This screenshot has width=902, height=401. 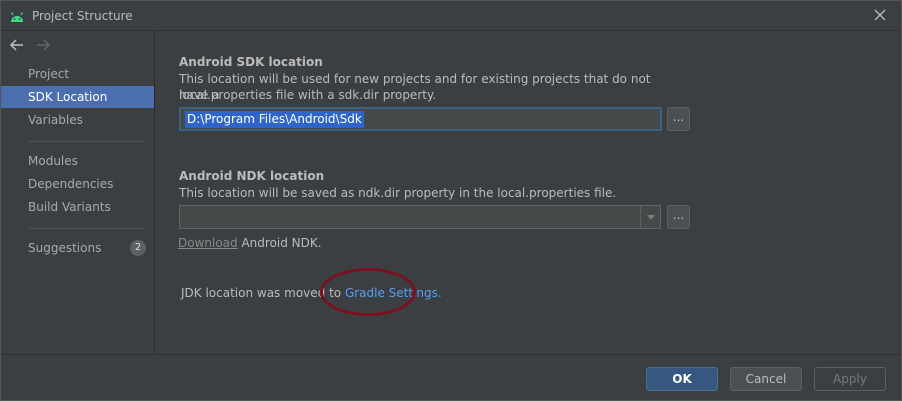 What do you see at coordinates (251, 62) in the screenshot?
I see `sdk-section-title: Android SDK location` at bounding box center [251, 62].